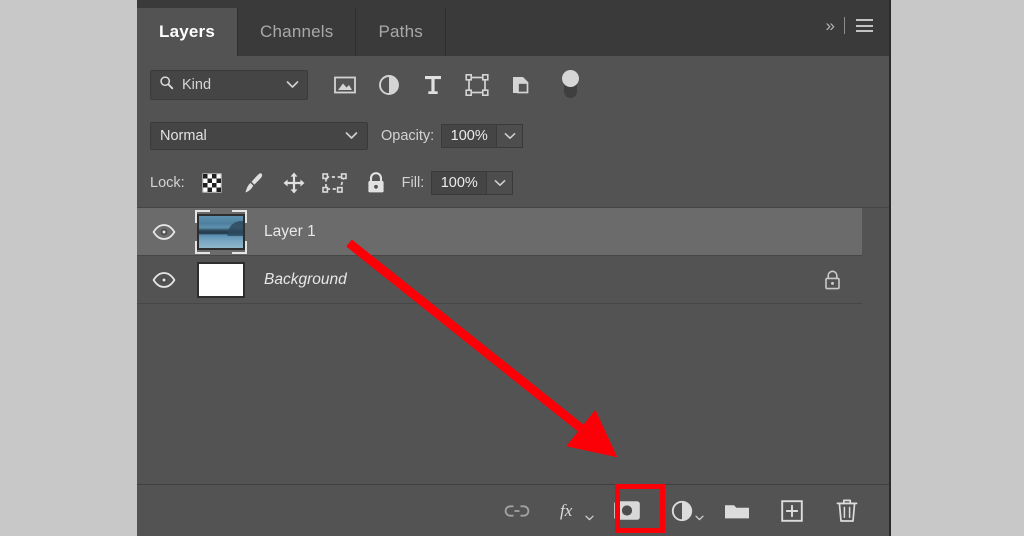  Describe the element at coordinates (864, 25) in the screenshot. I see `panel-menu-icon` at that location.